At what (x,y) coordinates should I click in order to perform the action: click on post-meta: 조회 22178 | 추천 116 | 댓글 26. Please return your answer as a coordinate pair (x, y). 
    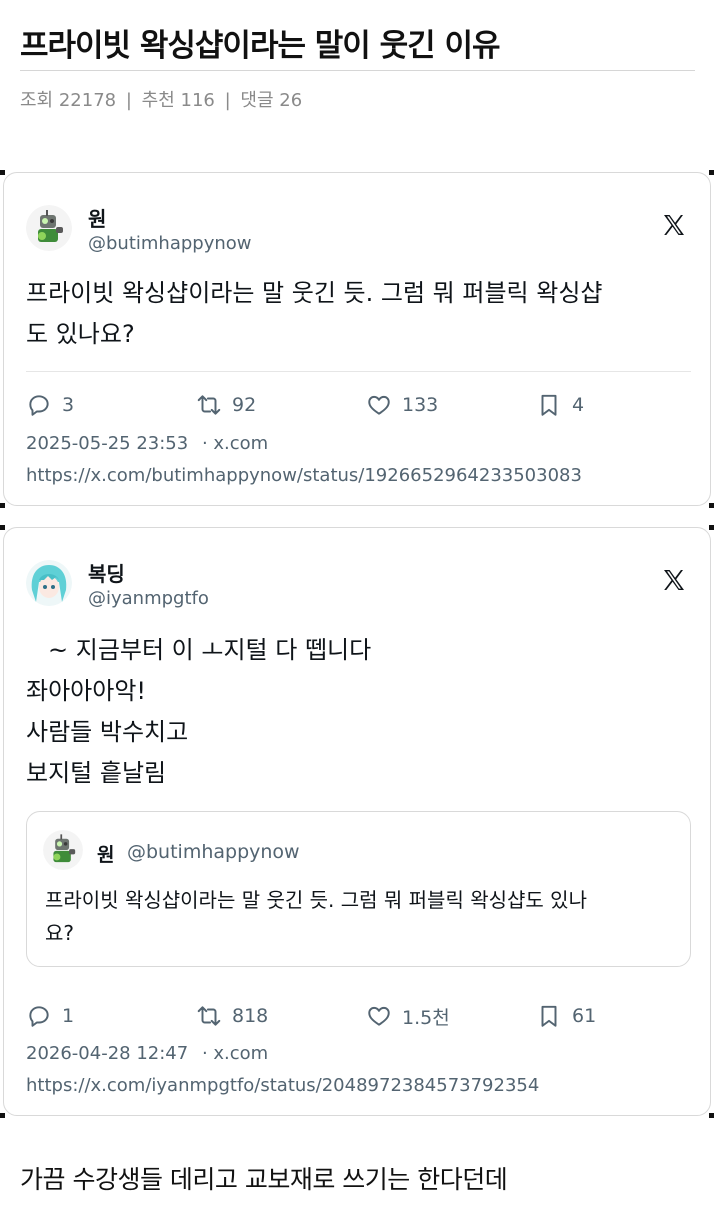
    Looking at the image, I should click on (161, 99).